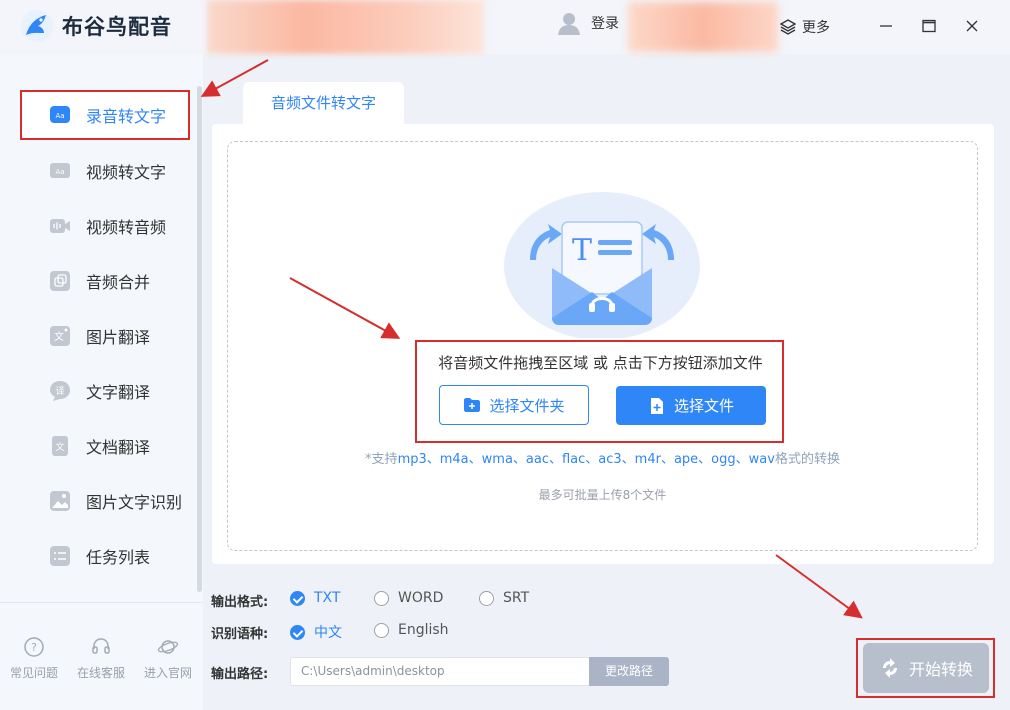 This screenshot has height=710, width=1010. I want to click on sidebar-item-label: 图片翻译, so click(118, 337).